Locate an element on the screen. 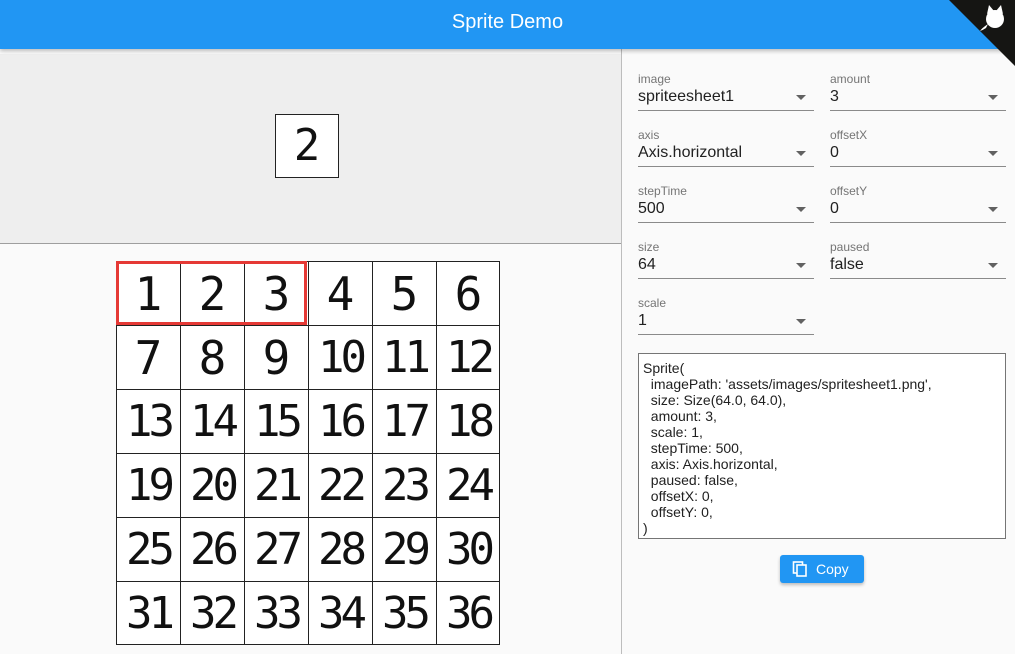 This screenshot has width=1015, height=654. sprite-cell: 35 is located at coordinates (405, 613).